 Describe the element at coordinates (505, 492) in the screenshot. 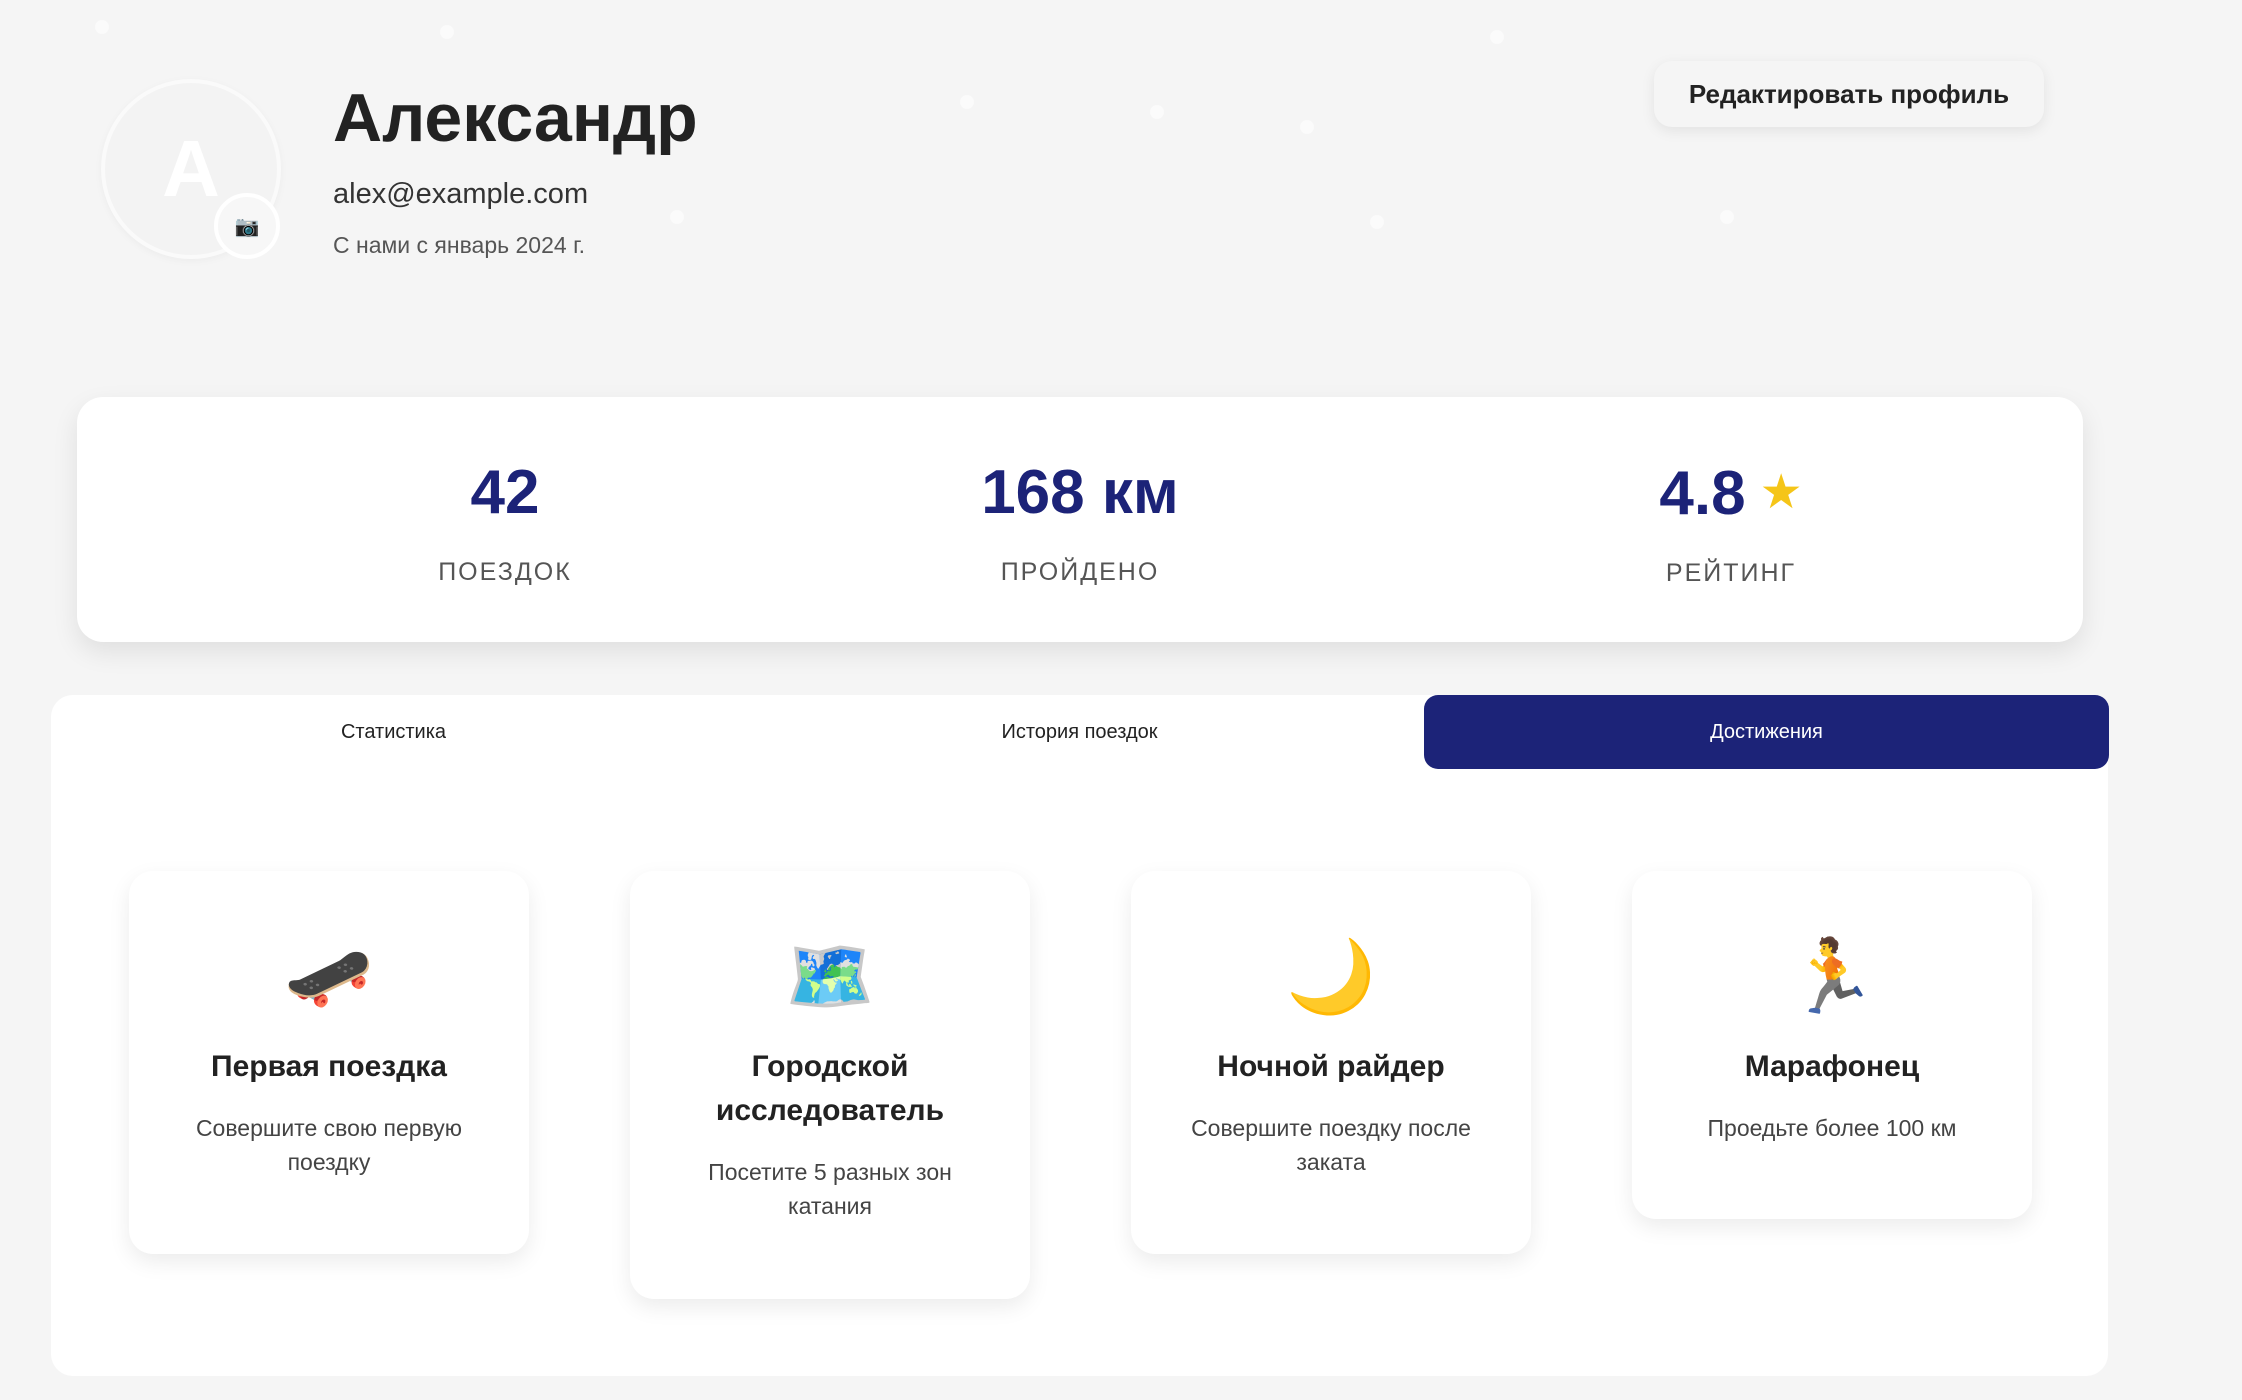

I see `stat-value: 42` at that location.